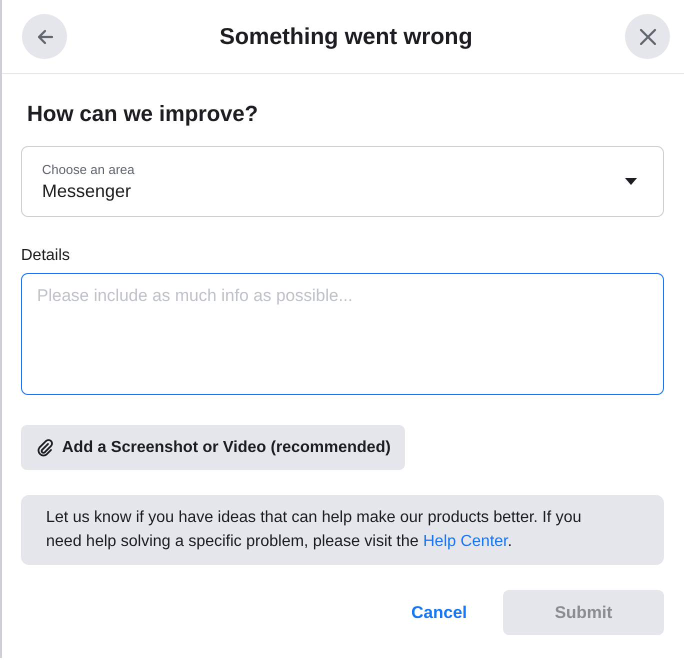  I want to click on close-icon, so click(648, 36).